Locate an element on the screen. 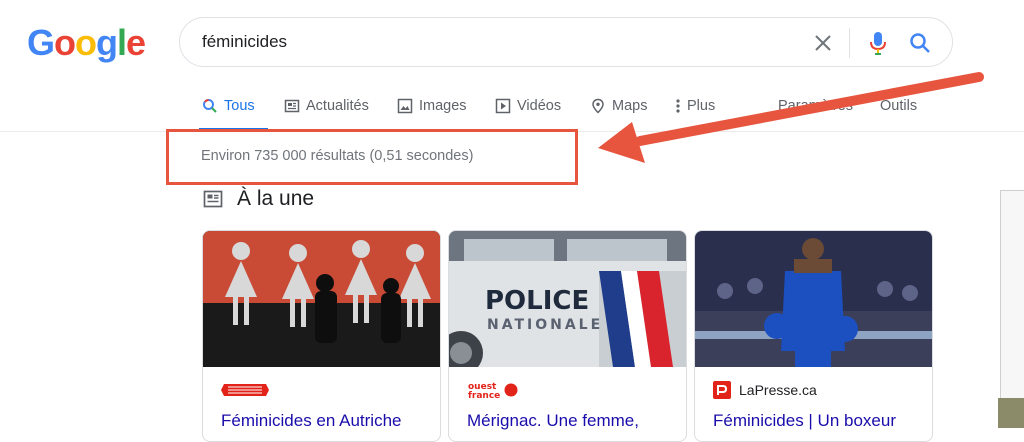  news-card-source: ouest france is located at coordinates (497, 390).